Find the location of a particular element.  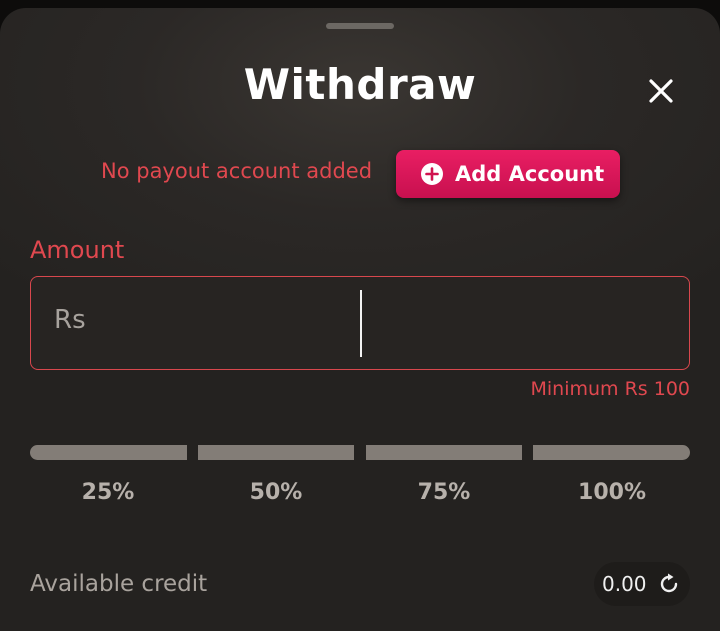

currency-prefix: Rs is located at coordinates (70, 320).